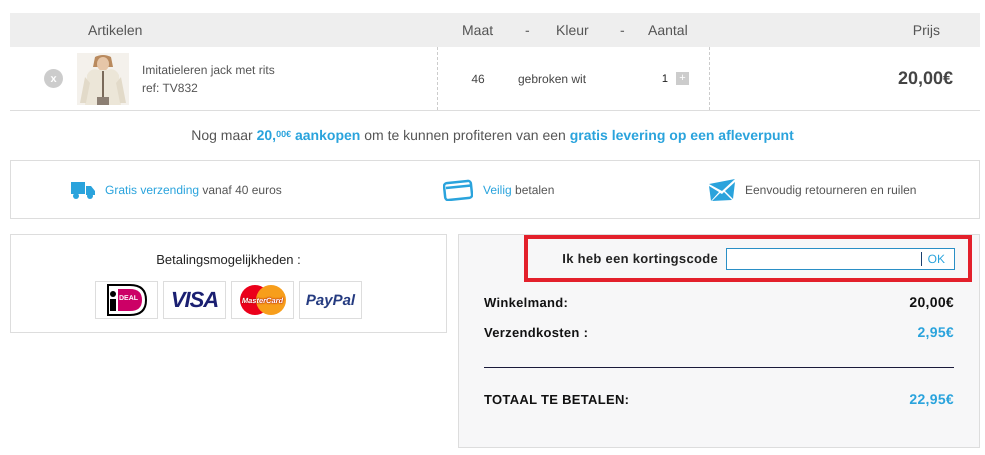 This screenshot has height=455, width=985. Describe the element at coordinates (193, 189) in the screenshot. I see `feature-text: Gratis verzending vanaf 40 euros` at that location.